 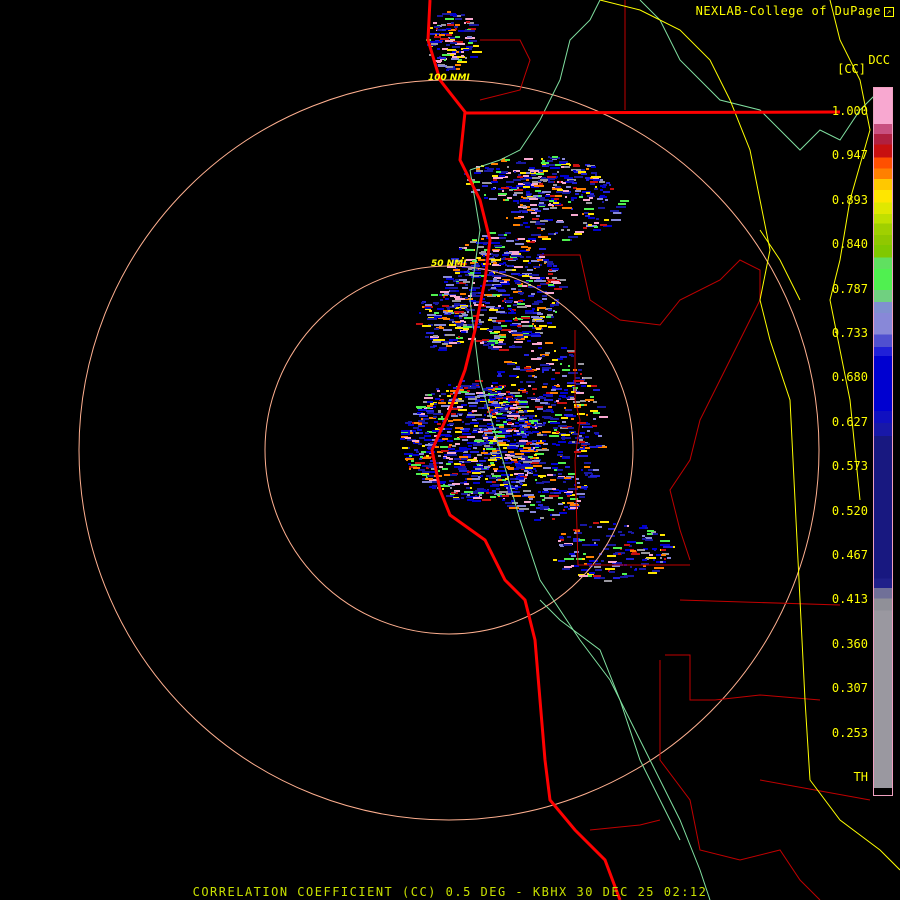 I want to click on color-scale-tick: 0.627, so click(x=849, y=421).